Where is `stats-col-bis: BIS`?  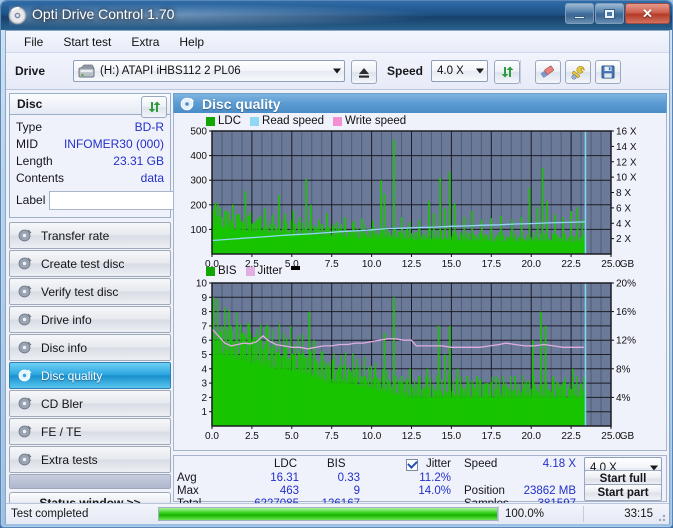
stats-col-bis: BIS is located at coordinates (336, 464).